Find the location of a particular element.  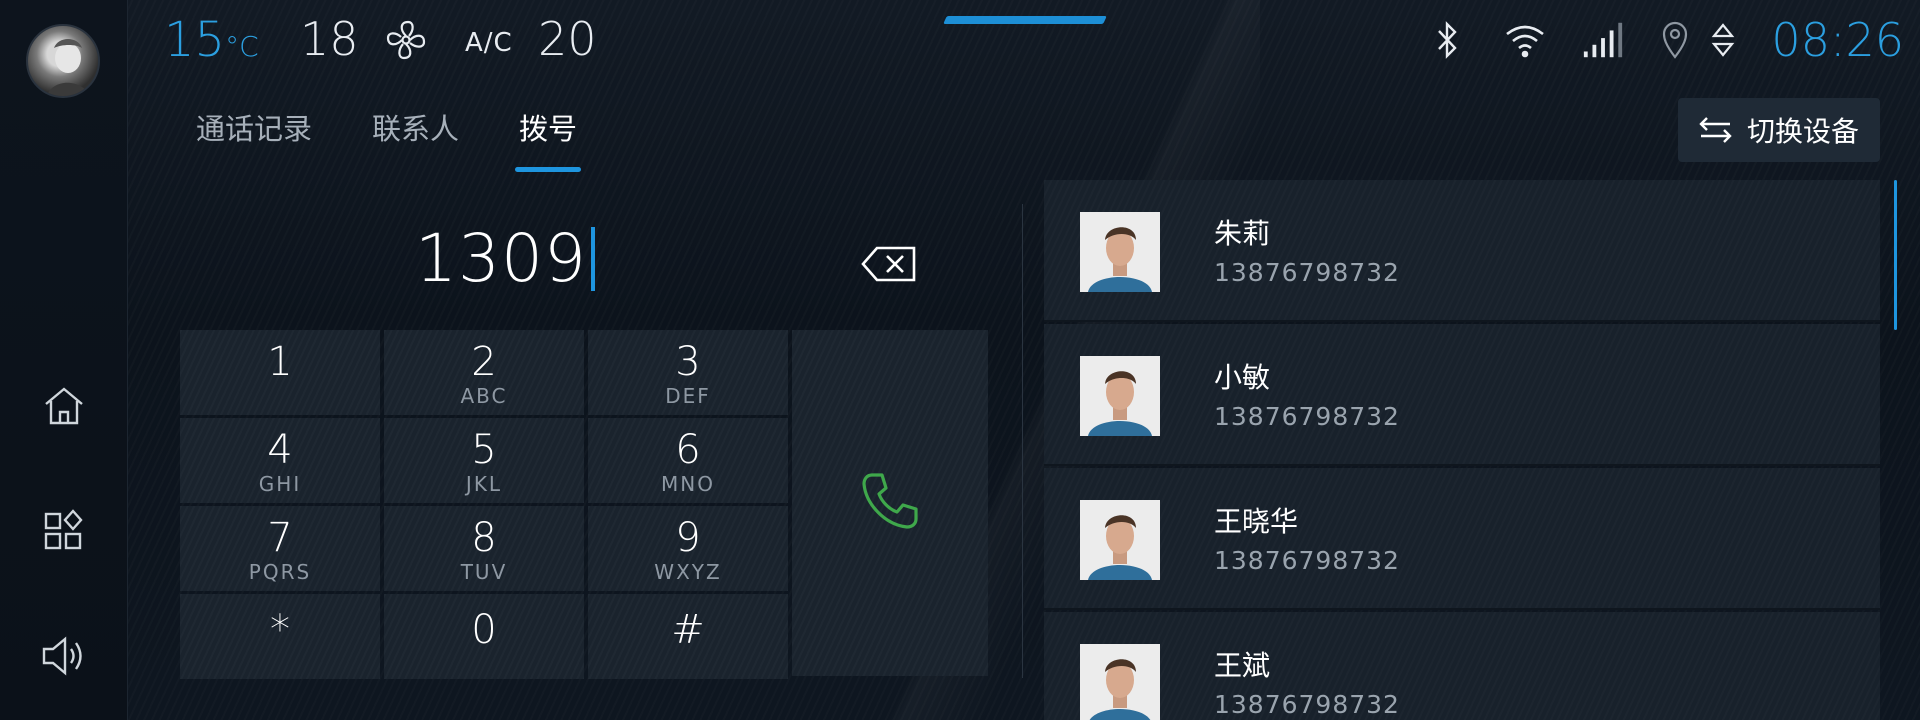

fan-speed: 18 is located at coordinates (329, 39).